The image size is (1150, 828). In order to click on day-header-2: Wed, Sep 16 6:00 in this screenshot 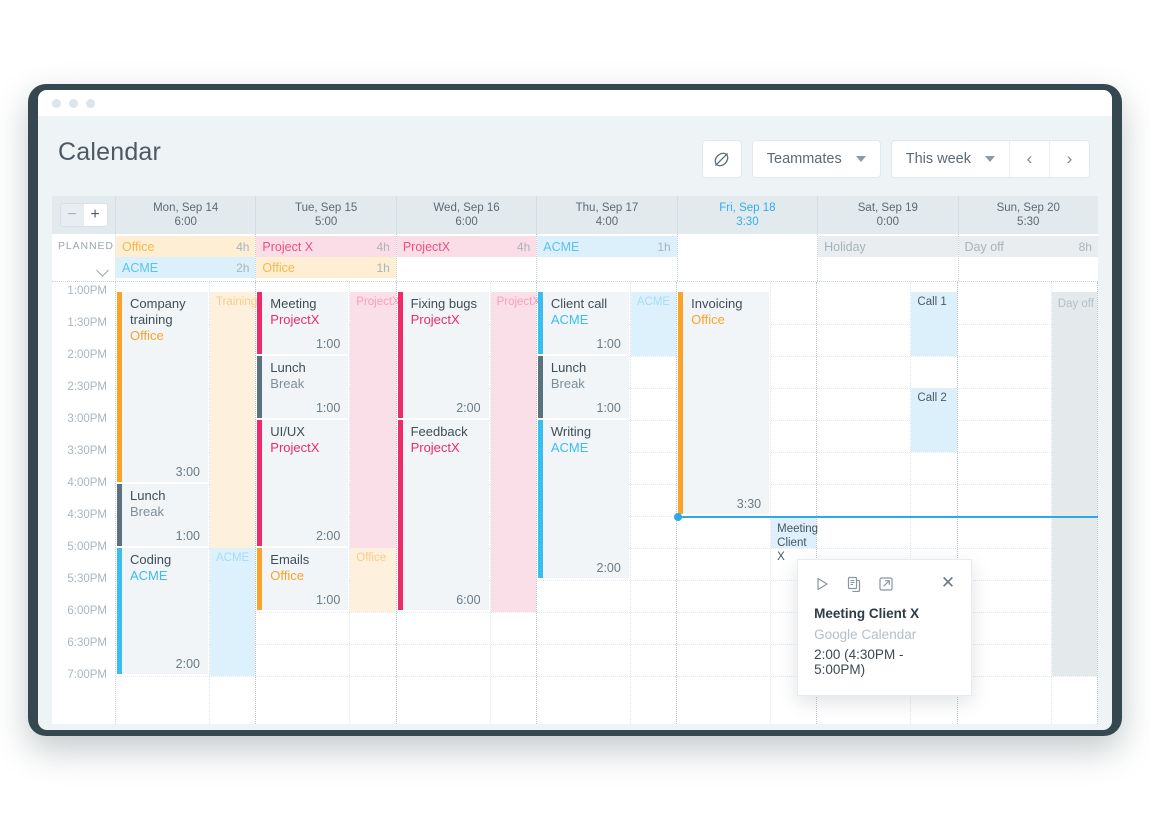, I will do `click(467, 215)`.